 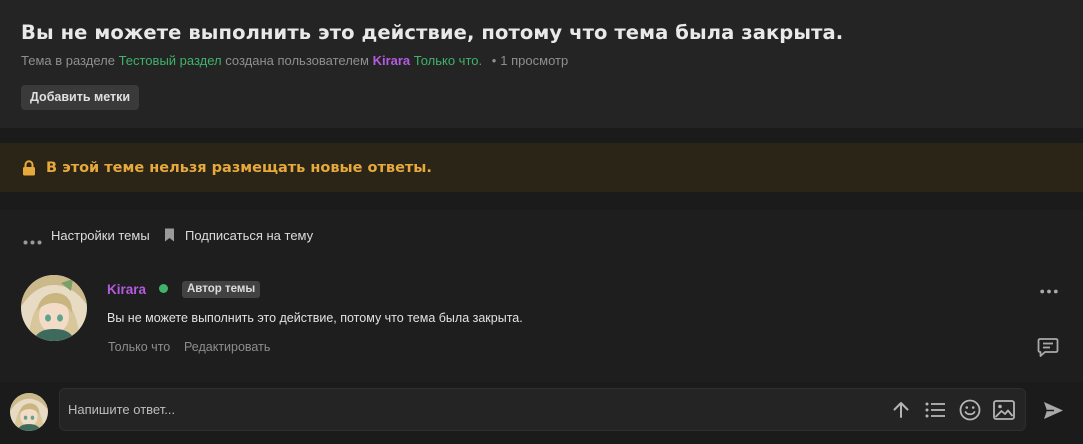 I want to click on thread-time: Только что., so click(x=448, y=60).